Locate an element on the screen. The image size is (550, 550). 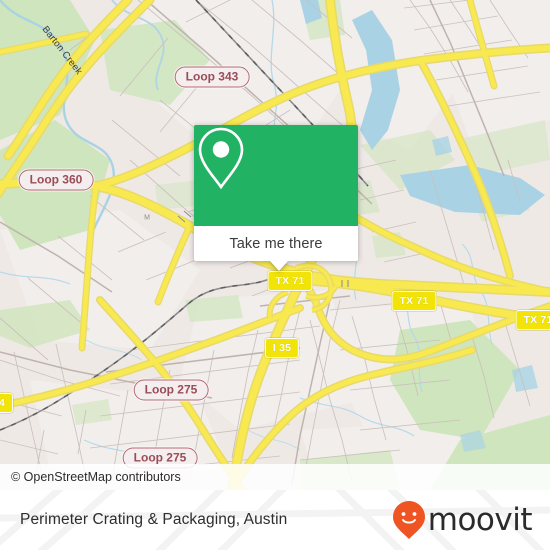
popup-pin-area is located at coordinates (276, 175).